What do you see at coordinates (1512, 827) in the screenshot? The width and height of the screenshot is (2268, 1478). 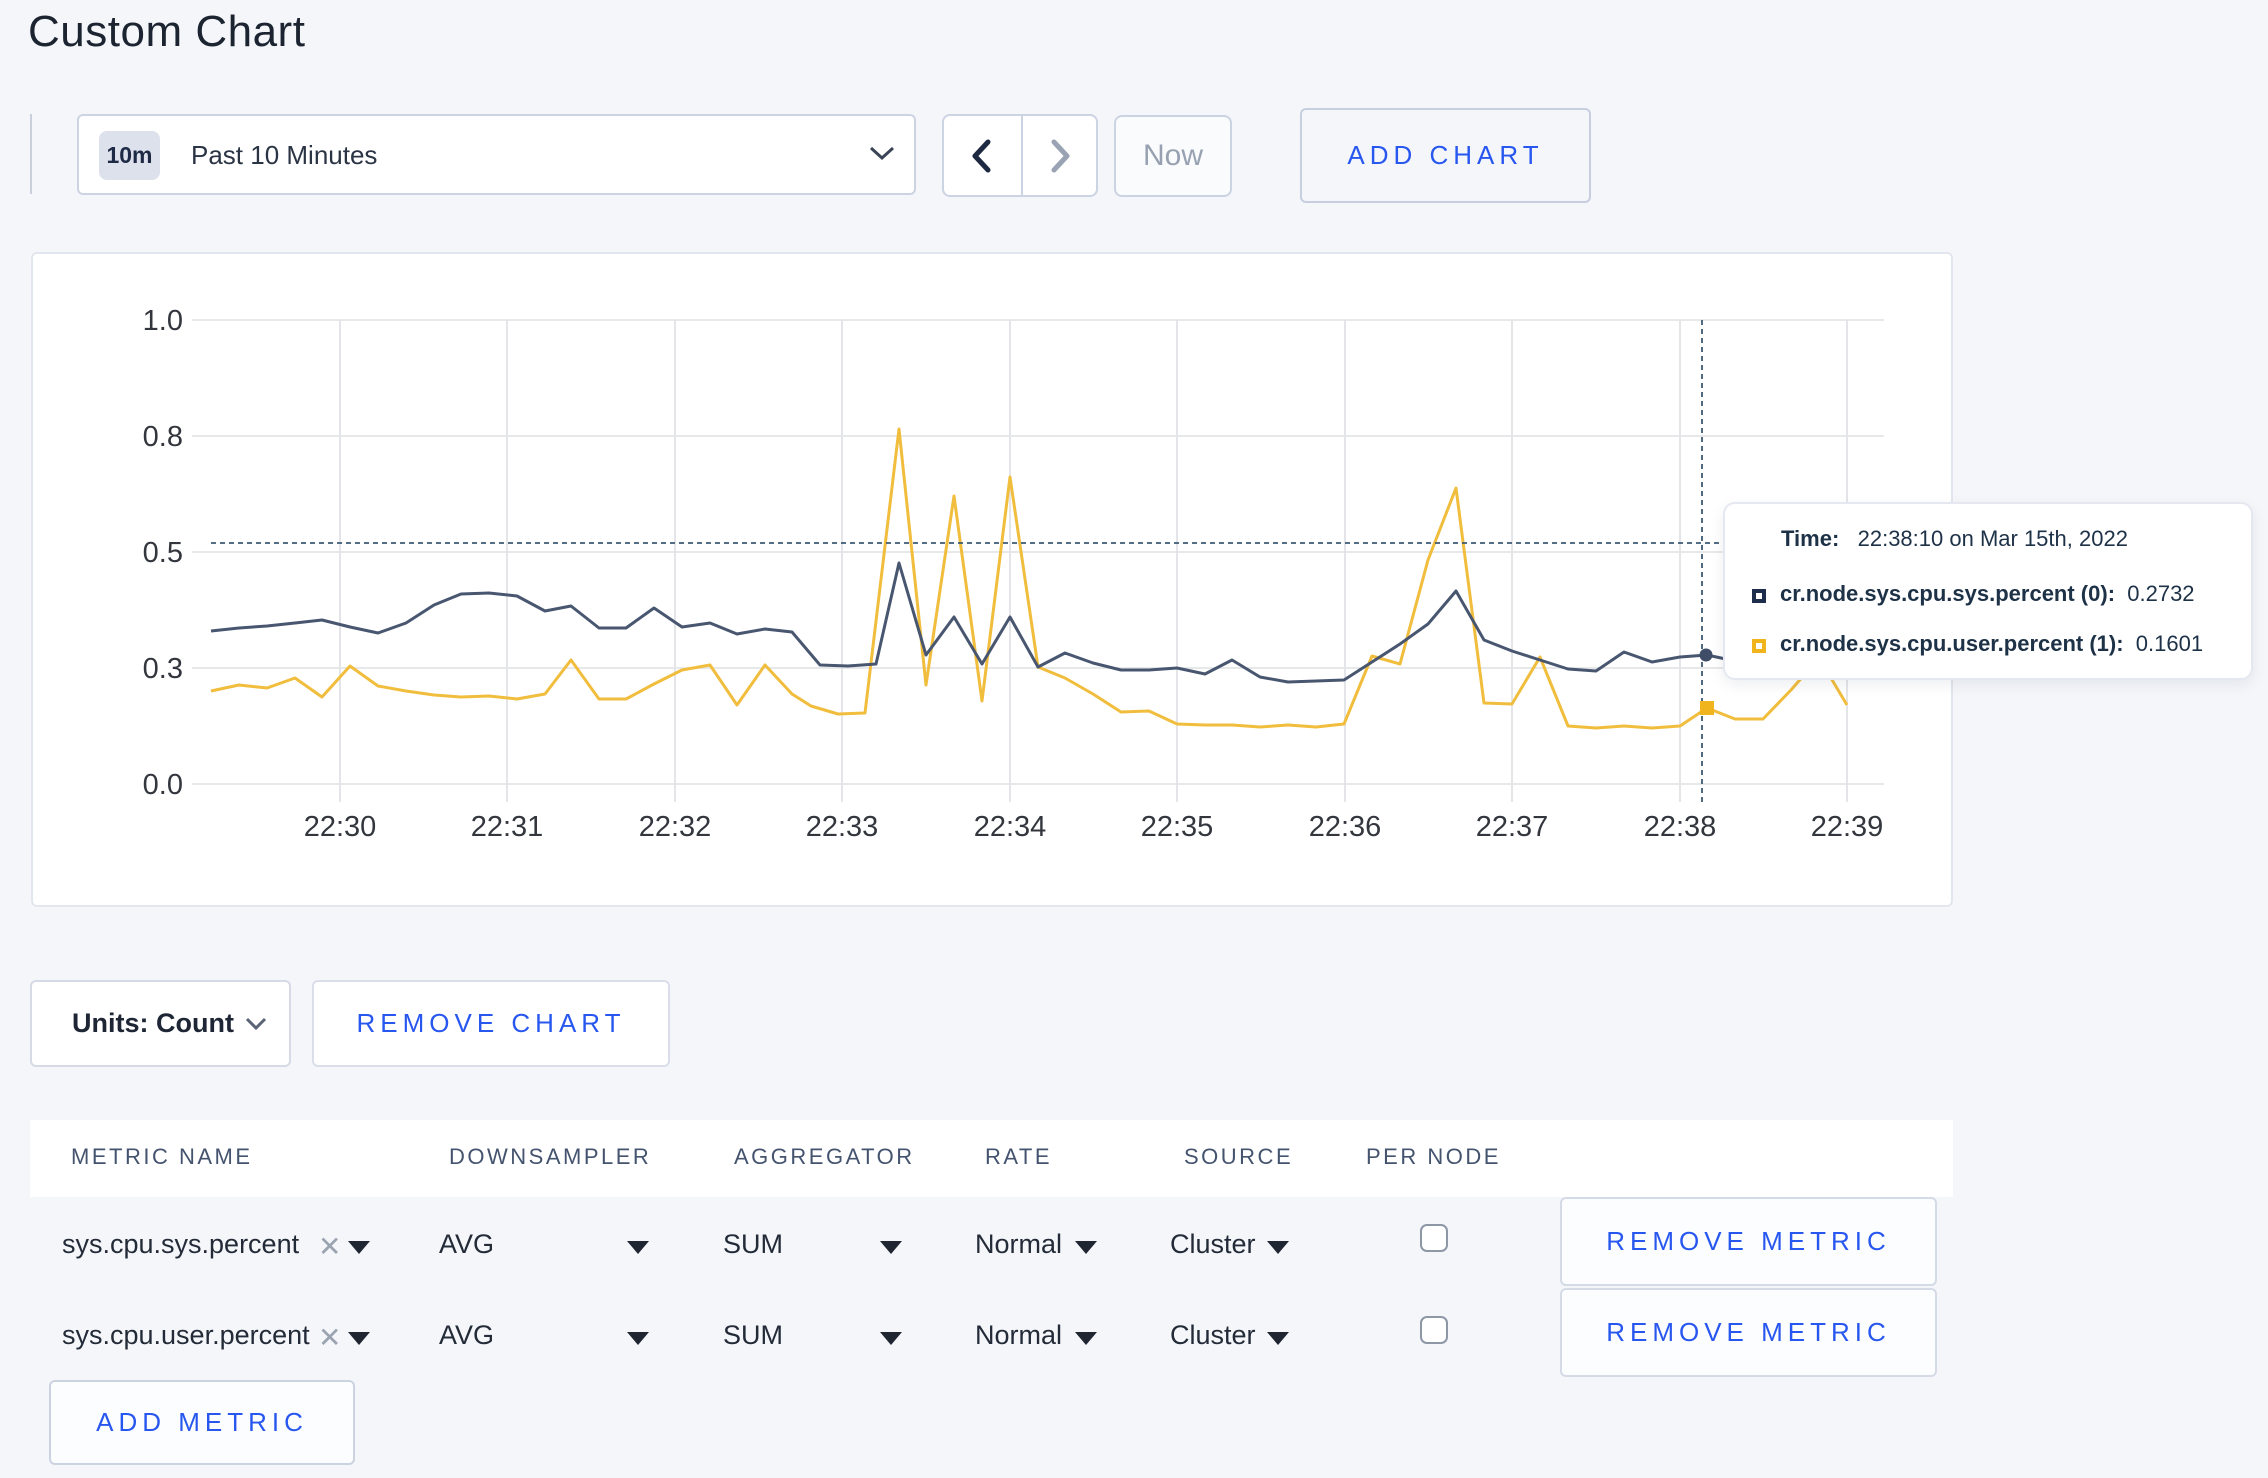 I see `svg-text: 22:37` at bounding box center [1512, 827].